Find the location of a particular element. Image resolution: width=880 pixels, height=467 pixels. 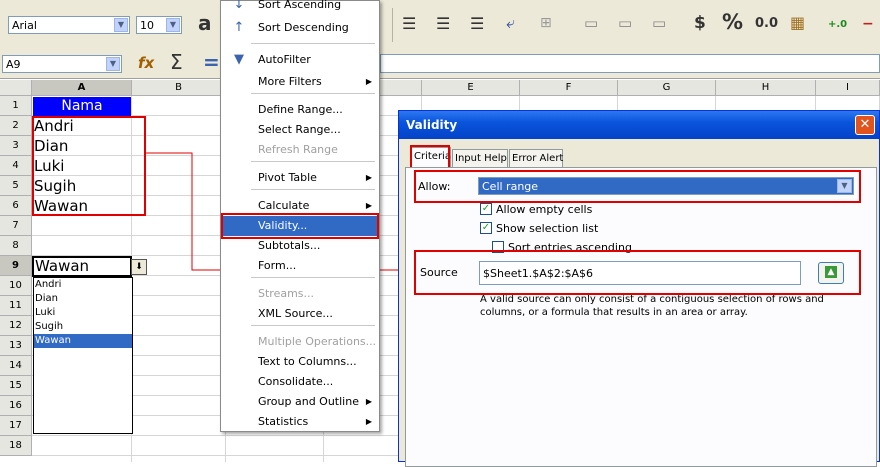

menu-item-autofilter: ▼ AutoFilter is located at coordinates (300, 60).